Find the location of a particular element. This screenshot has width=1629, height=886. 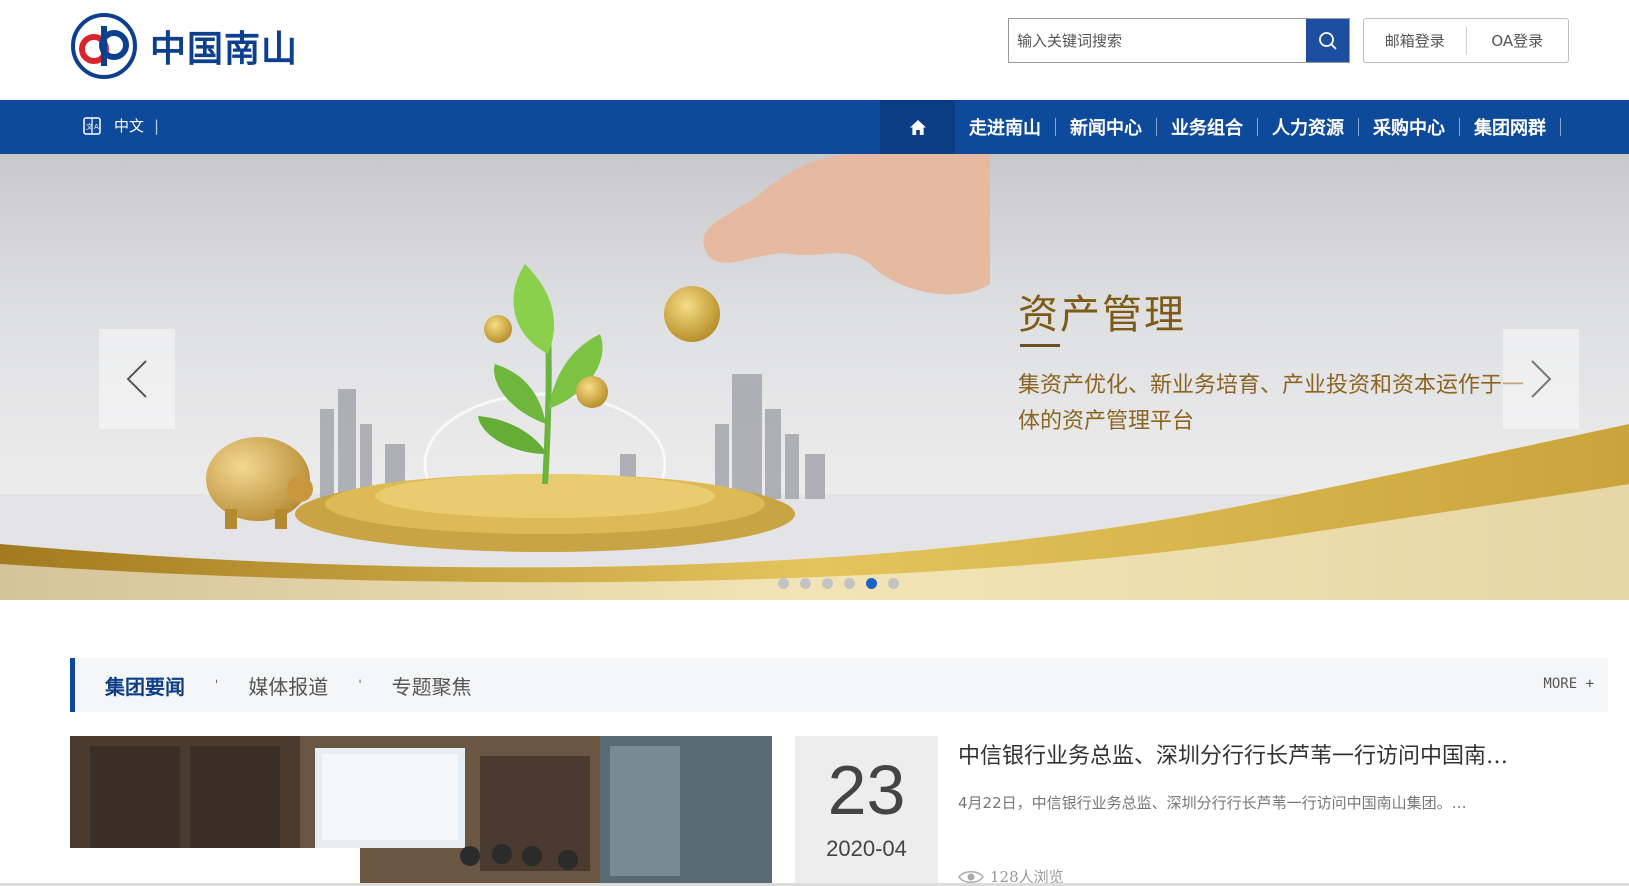

chevron-left-icon is located at coordinates (136, 379).